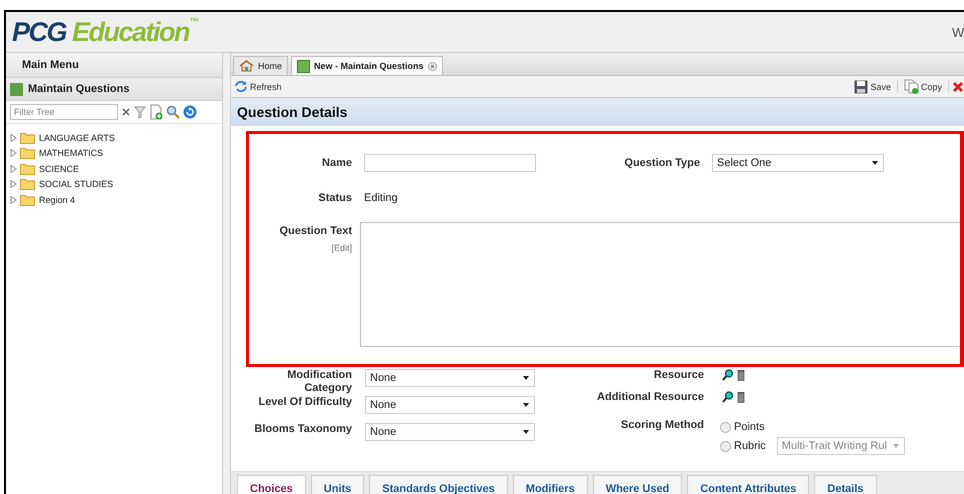 This screenshot has width=964, height=494. I want to click on clear-icon, so click(126, 112).